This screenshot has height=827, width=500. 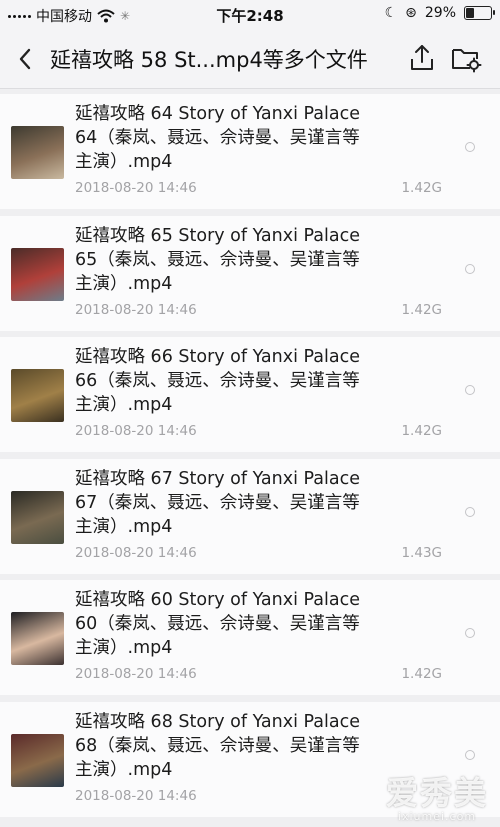 I want to click on battery-percent: 29%, so click(x=440, y=13).